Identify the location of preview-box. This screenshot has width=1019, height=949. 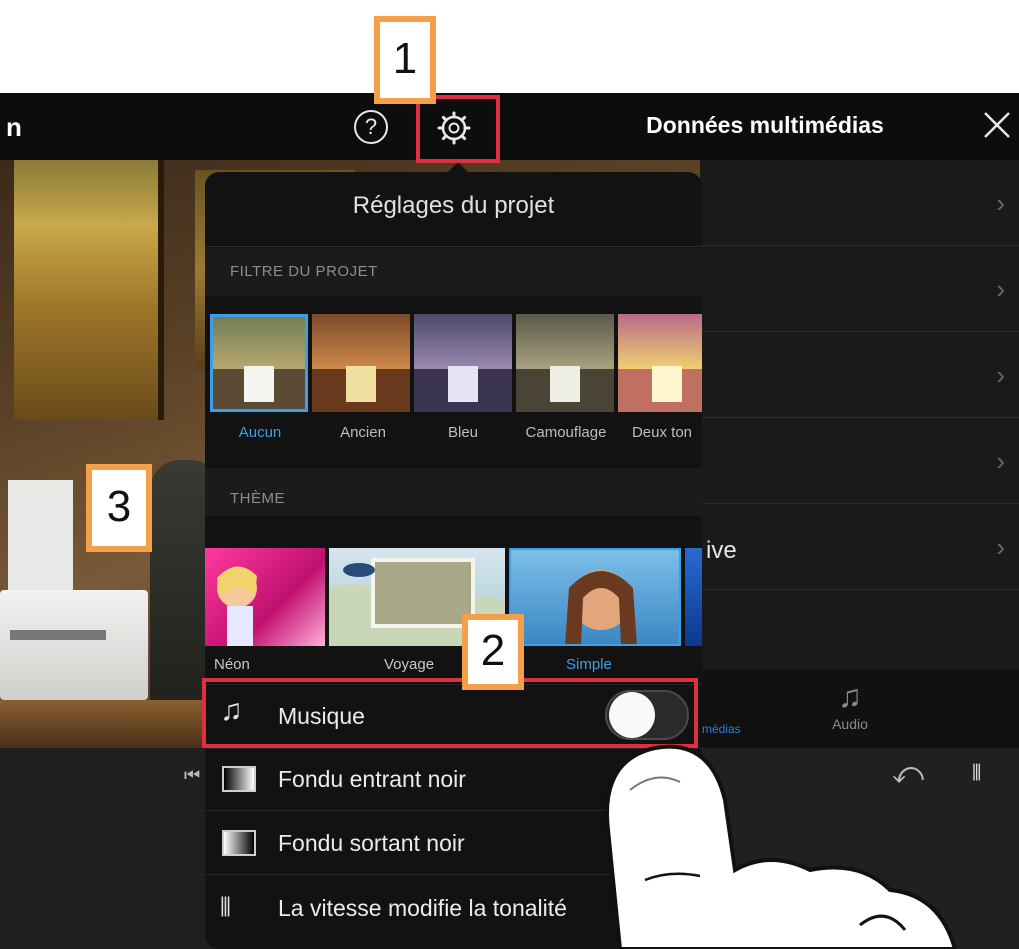
(40, 535).